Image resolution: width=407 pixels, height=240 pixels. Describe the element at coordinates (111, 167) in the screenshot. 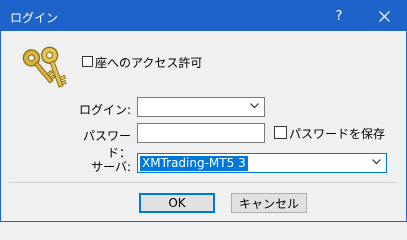

I see `server-label: サーバ:` at that location.